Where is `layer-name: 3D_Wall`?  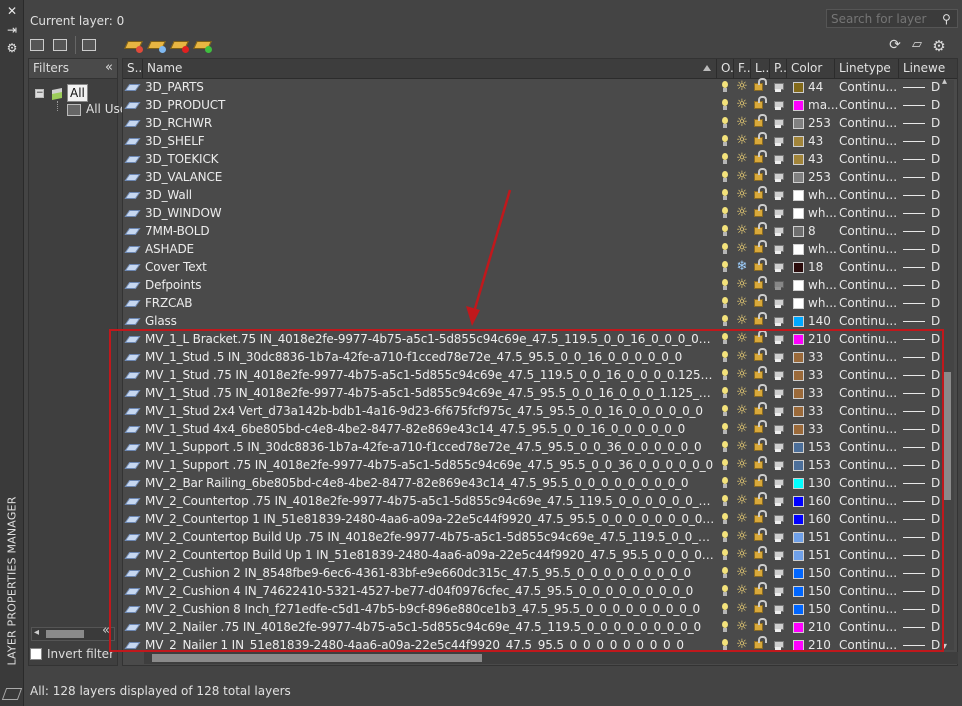
layer-name: 3D_Wall is located at coordinates (430, 195).